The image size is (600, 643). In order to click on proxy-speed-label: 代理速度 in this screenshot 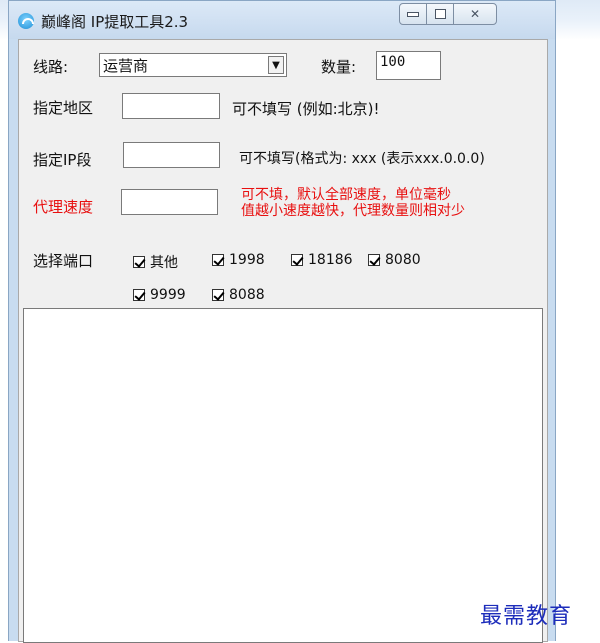, I will do `click(63, 207)`.